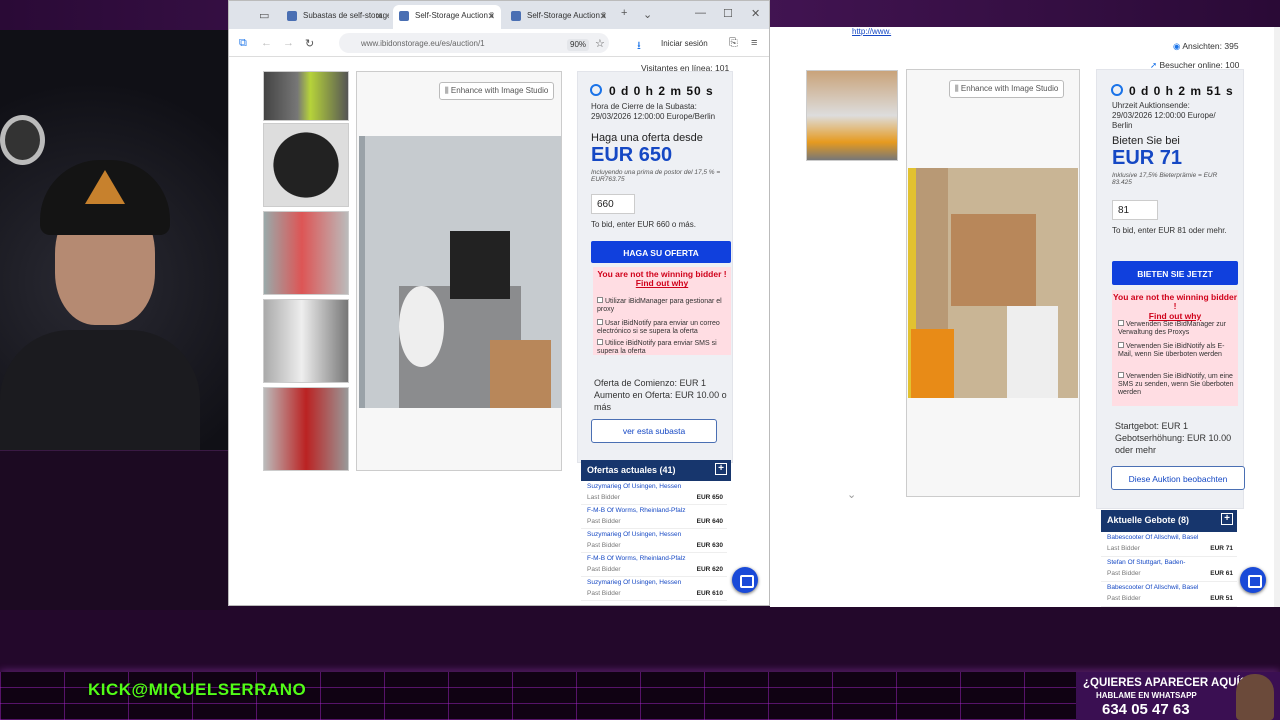  I want to click on back-icon: ←, so click(266, 43).